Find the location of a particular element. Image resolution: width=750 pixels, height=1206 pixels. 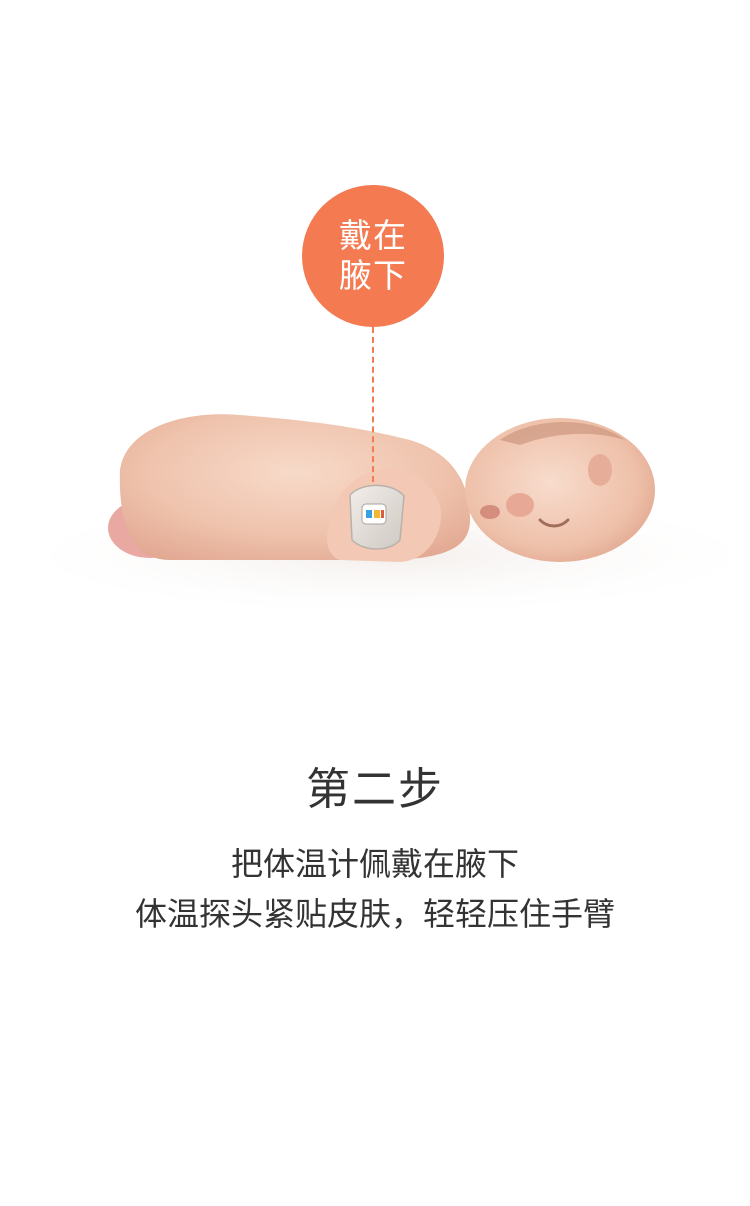

callout-dashed-line is located at coordinates (373, 404).